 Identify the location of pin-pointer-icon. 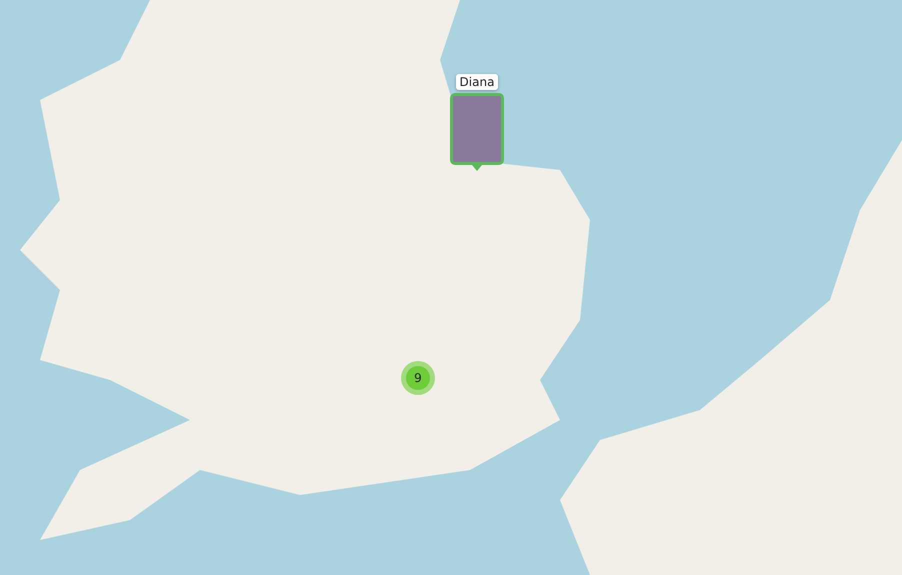
(477, 168).